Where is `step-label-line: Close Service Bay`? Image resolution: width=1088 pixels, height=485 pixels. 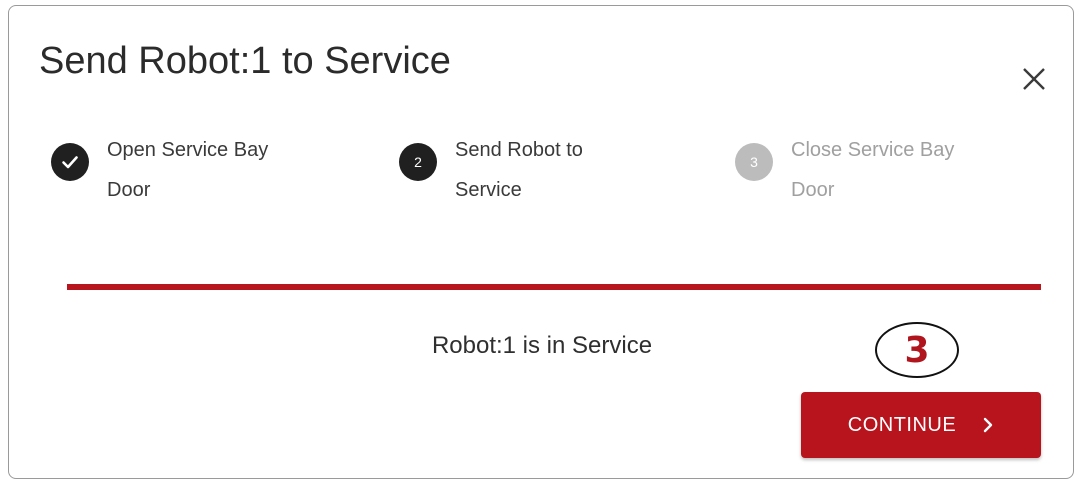
step-label-line: Close Service Bay is located at coordinates (873, 150).